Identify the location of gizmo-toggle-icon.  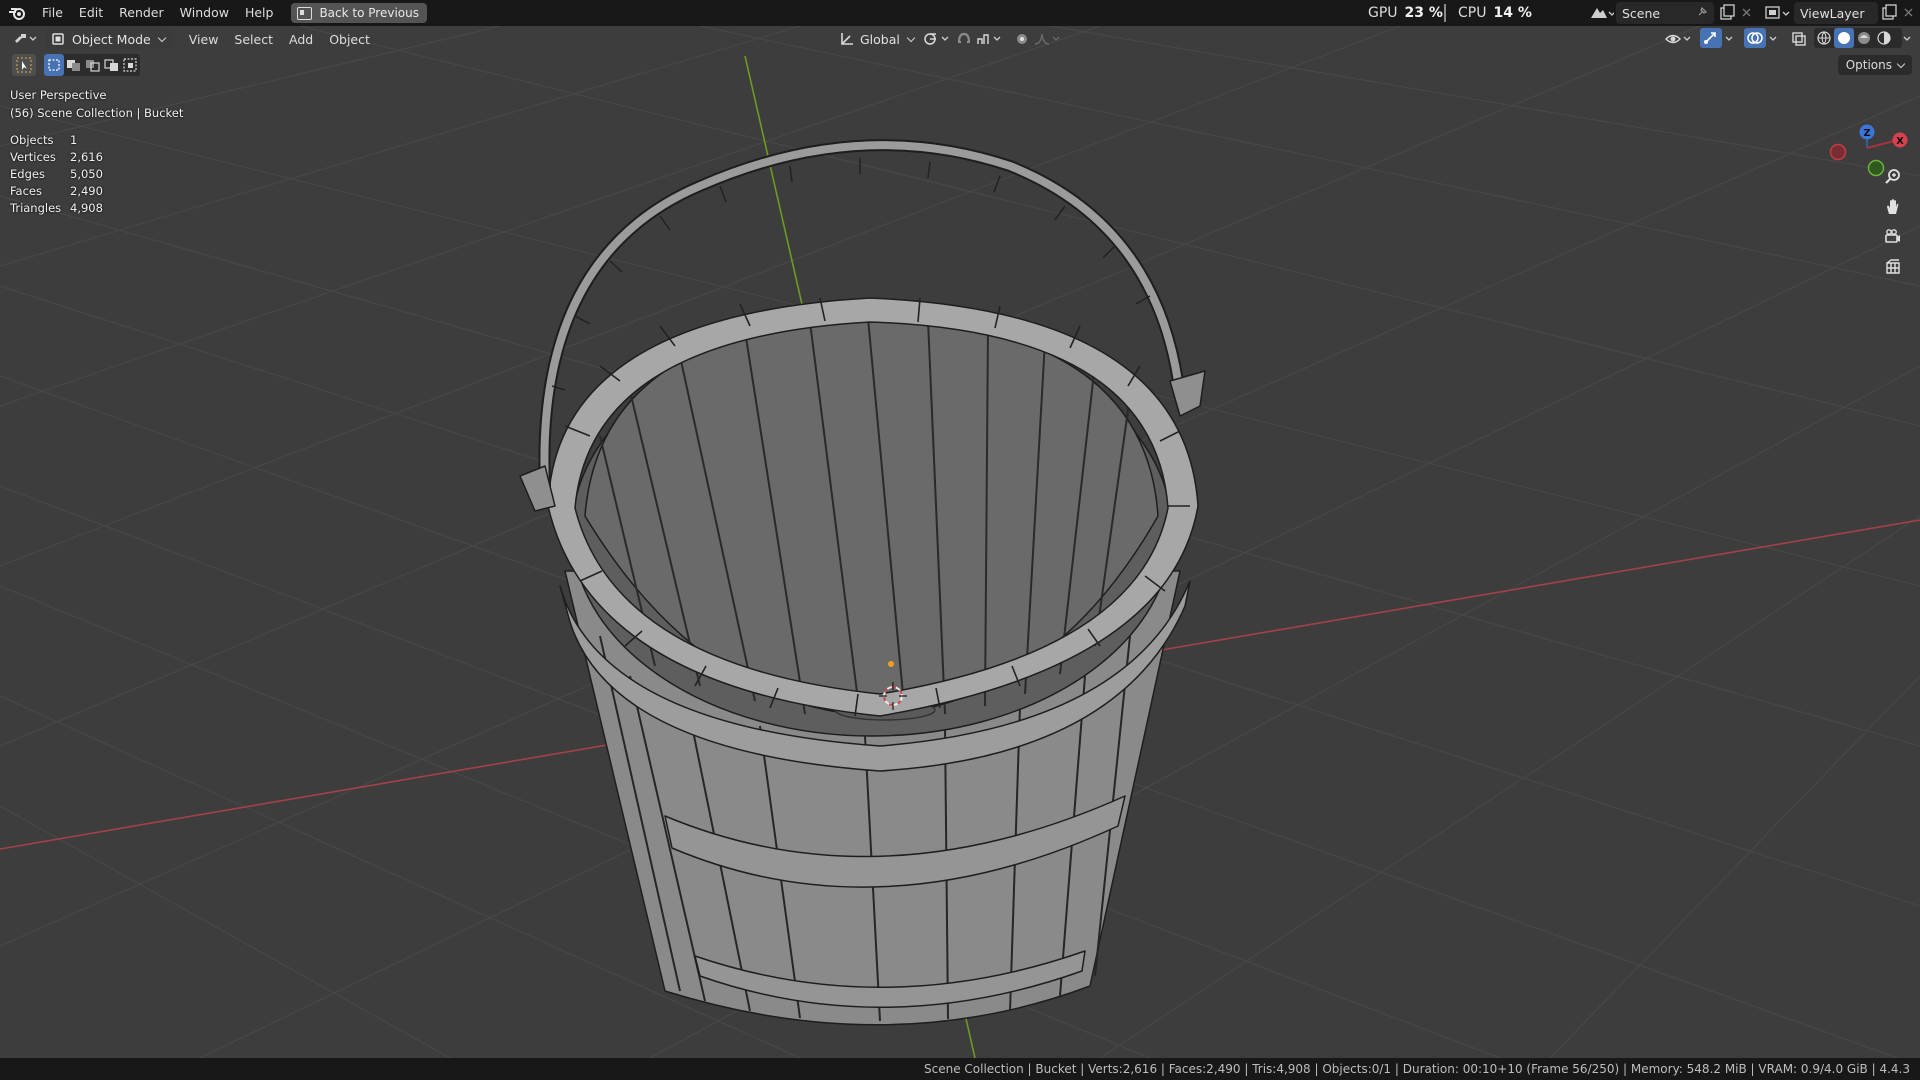
(1711, 38).